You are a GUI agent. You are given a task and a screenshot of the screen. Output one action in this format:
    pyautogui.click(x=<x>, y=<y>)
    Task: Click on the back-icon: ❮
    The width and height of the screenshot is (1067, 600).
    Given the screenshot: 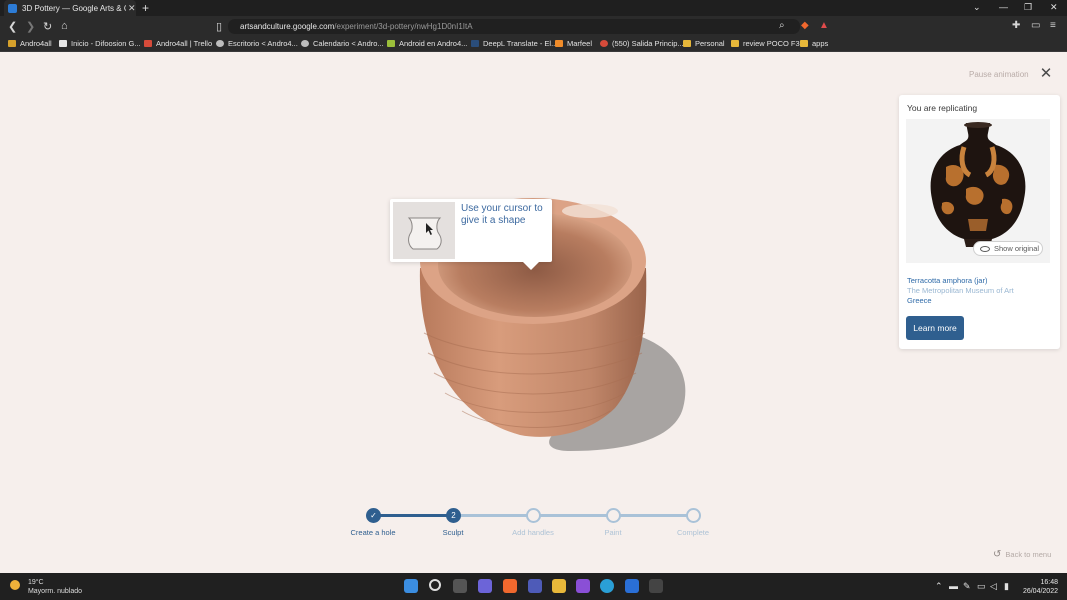 What is the action you would take?
    pyautogui.click(x=12, y=26)
    